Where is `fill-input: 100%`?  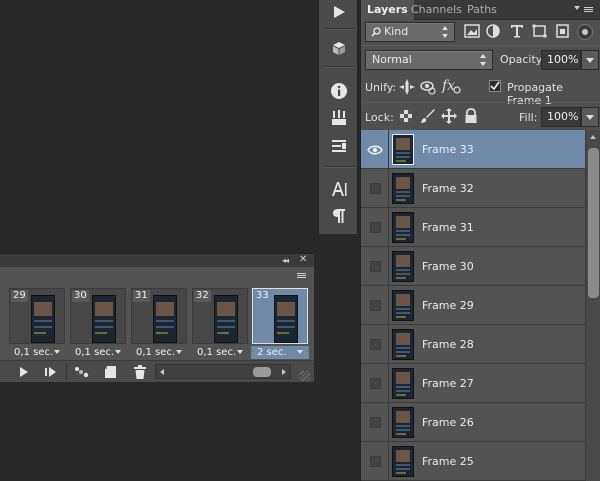 fill-input: 100% is located at coordinates (561, 117).